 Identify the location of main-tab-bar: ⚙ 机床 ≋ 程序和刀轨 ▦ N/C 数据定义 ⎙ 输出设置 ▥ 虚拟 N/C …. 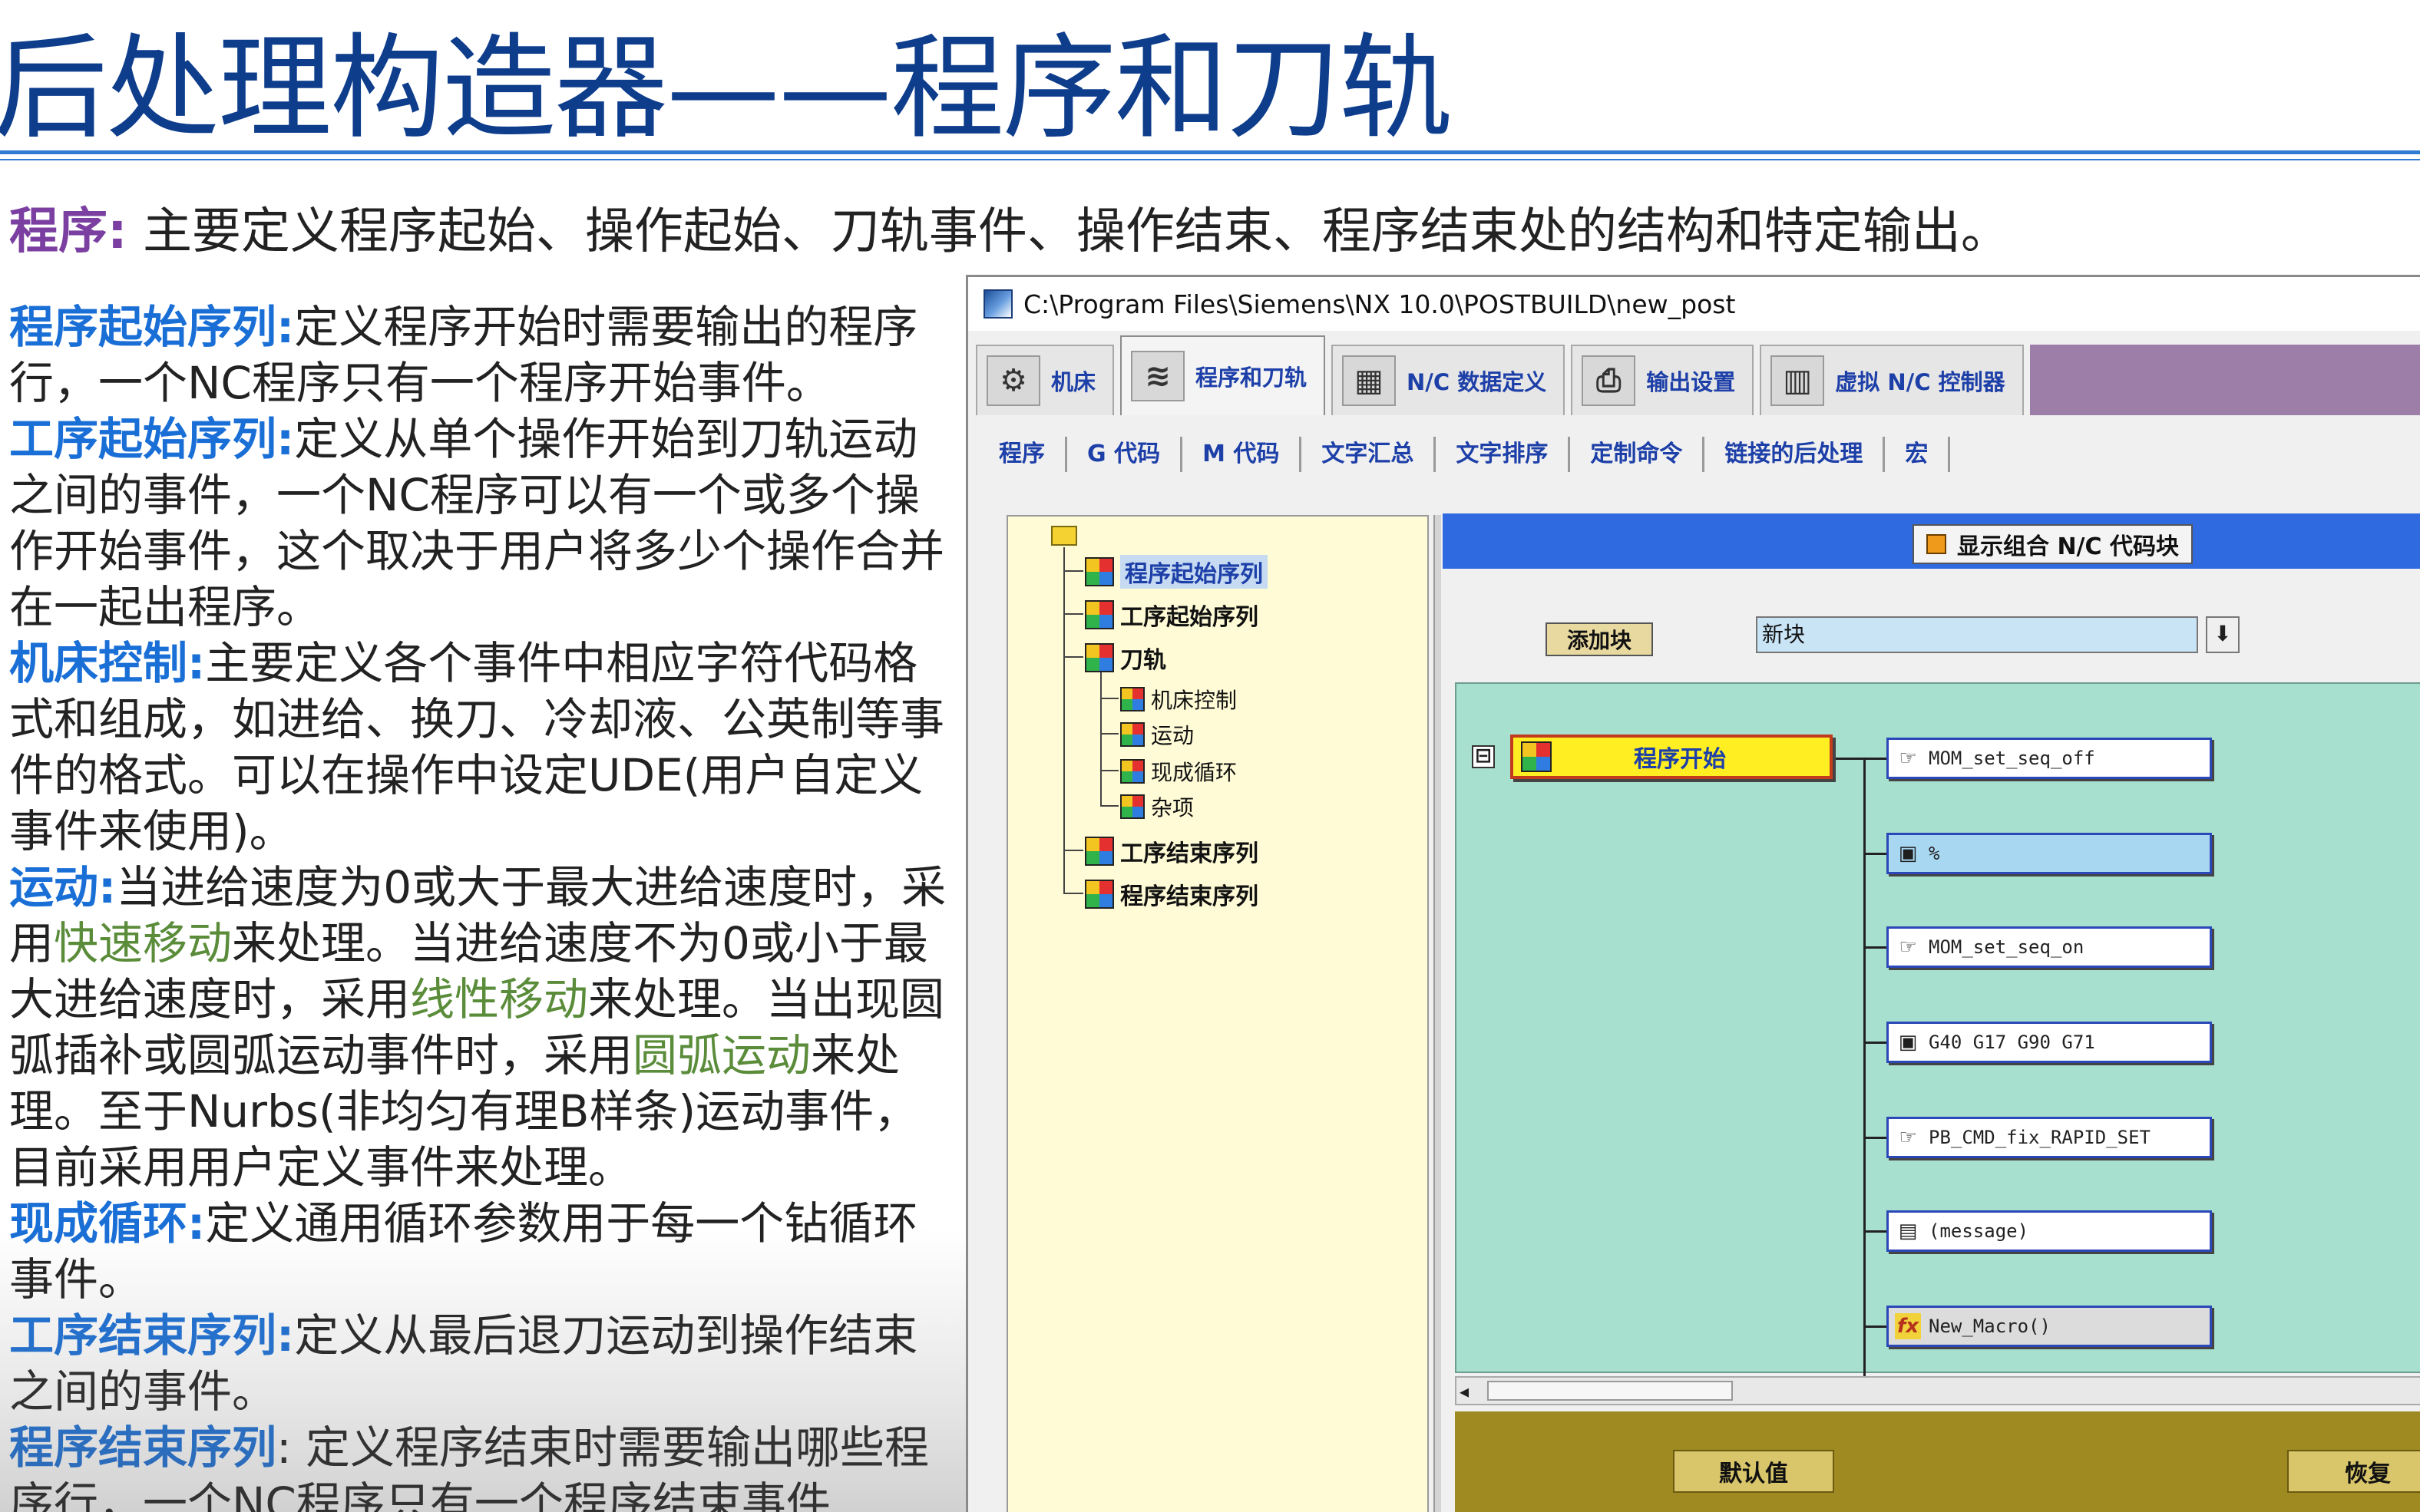
(1698, 375).